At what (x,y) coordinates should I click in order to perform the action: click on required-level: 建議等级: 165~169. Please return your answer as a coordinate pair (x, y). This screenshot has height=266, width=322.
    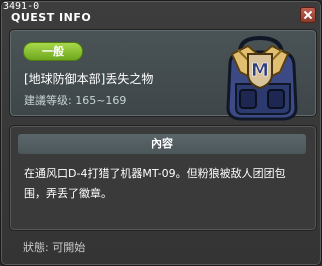
    Looking at the image, I should click on (75, 100).